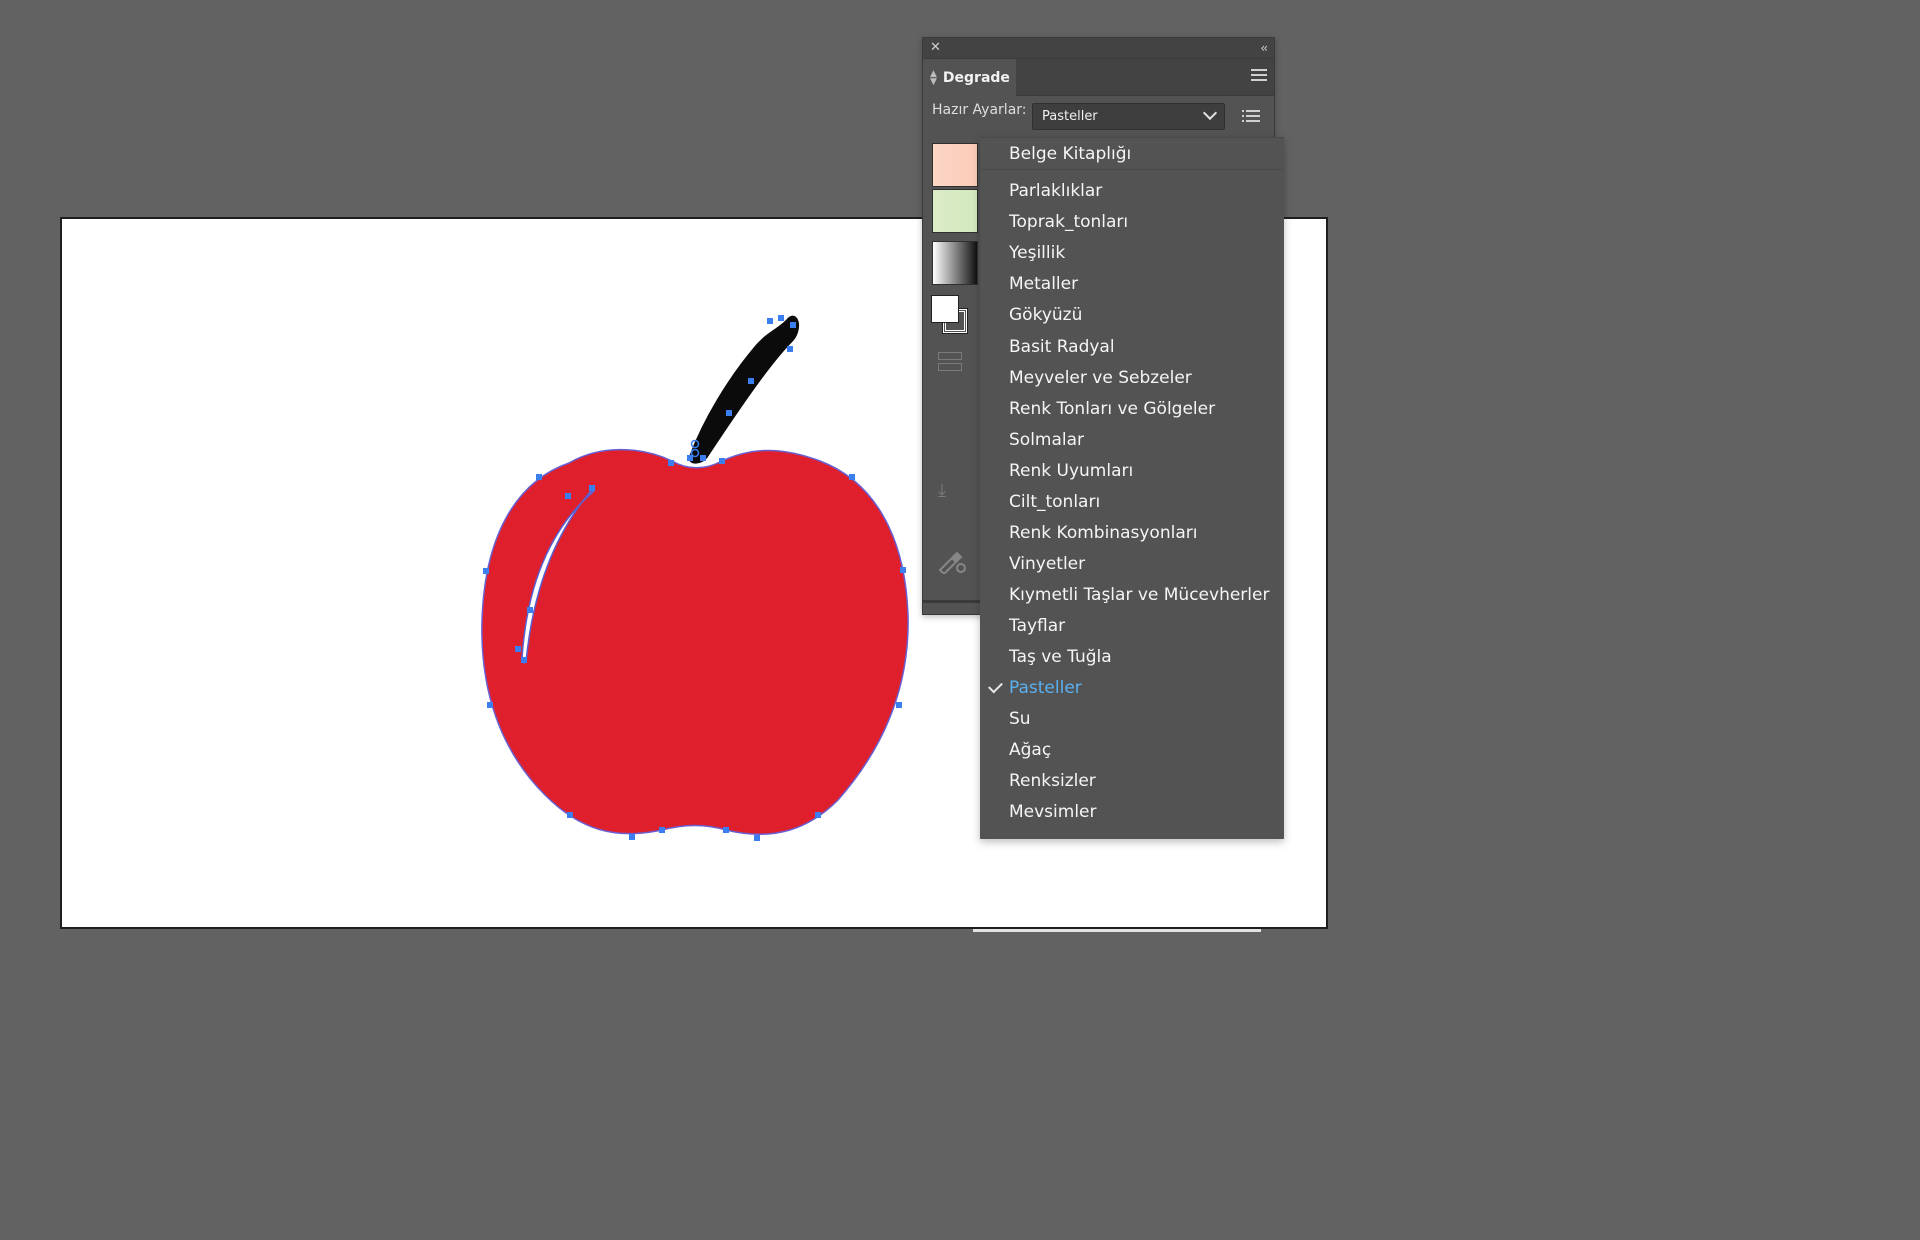 This screenshot has height=1240, width=1920. Describe the element at coordinates (1020, 719) in the screenshot. I see `menu-item-label: Su` at that location.